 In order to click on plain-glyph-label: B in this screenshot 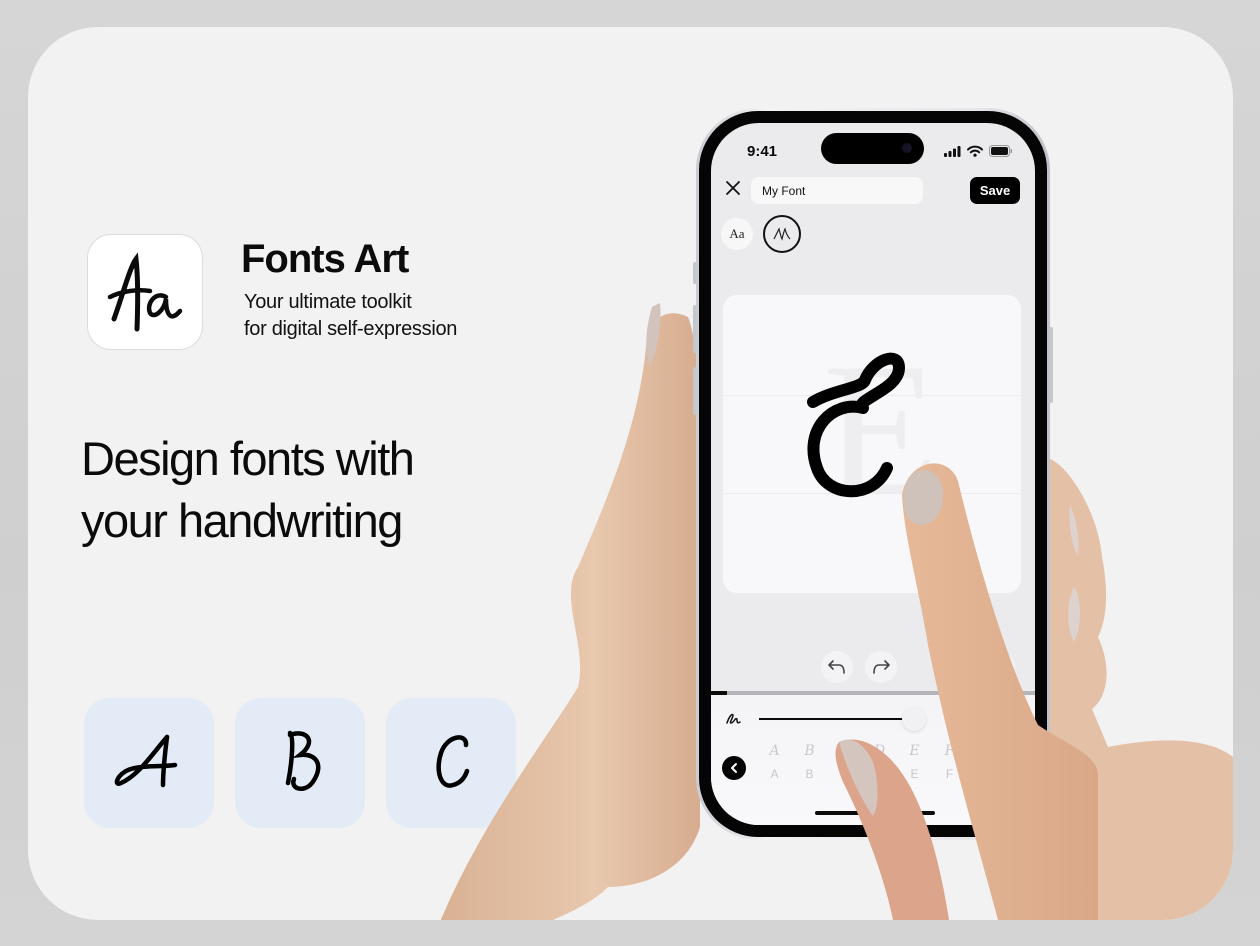, I will do `click(809, 774)`.